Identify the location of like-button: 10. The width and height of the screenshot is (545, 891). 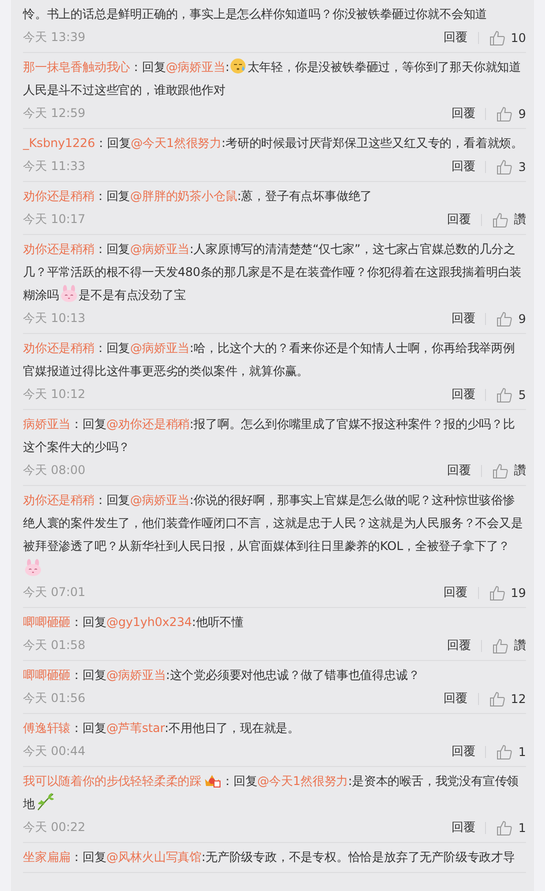
(507, 38).